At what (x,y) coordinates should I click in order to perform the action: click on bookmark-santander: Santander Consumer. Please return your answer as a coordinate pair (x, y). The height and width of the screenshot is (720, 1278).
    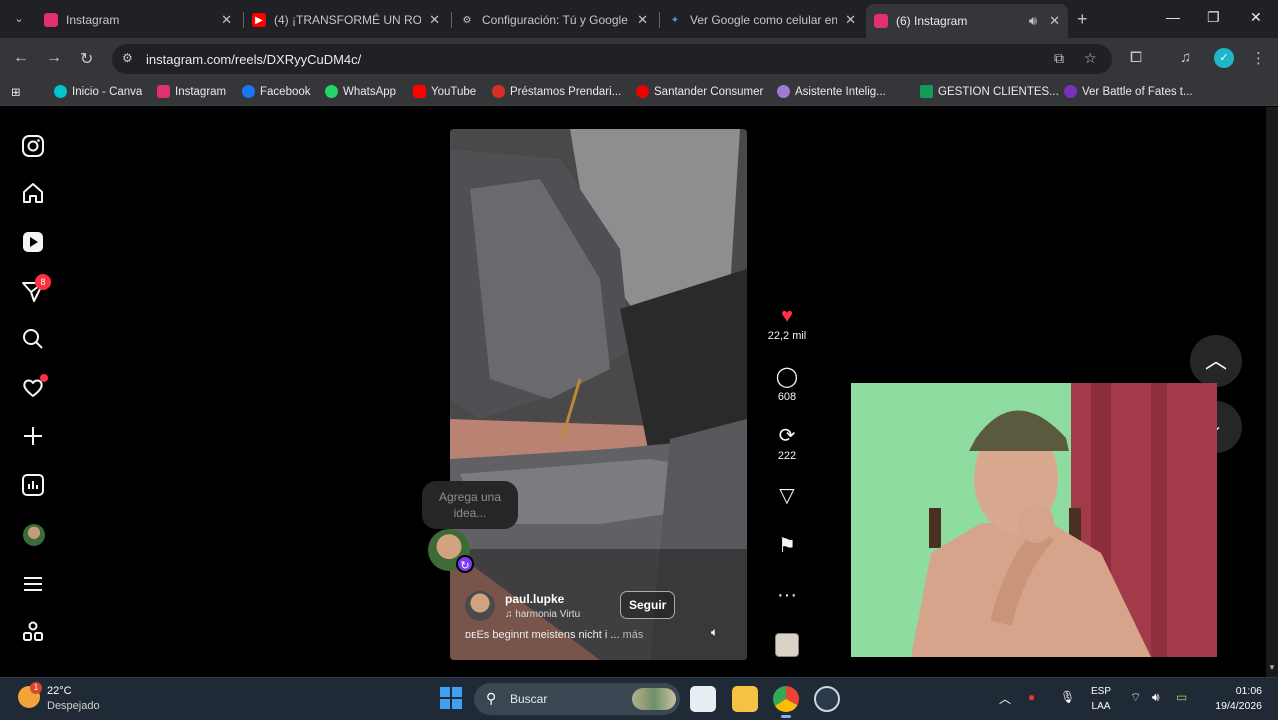
    Looking at the image, I should click on (699, 91).